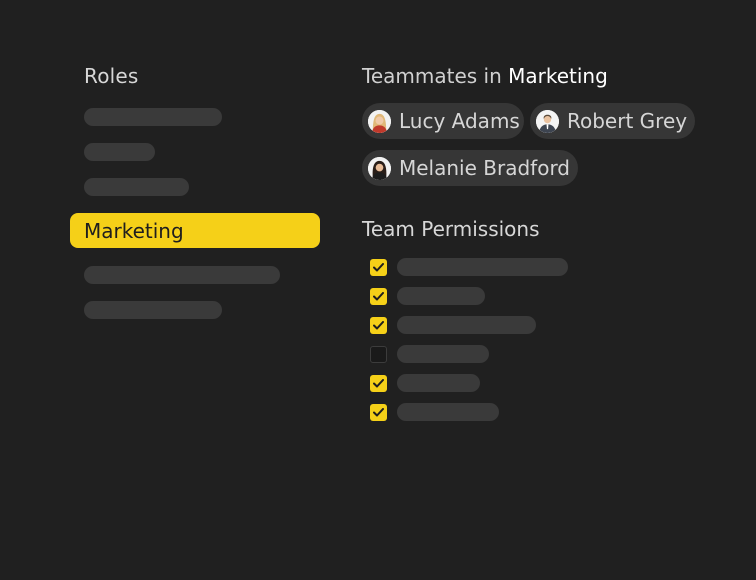 The width and height of the screenshot is (756, 580). What do you see at coordinates (547, 121) in the screenshot?
I see `man-suit-avatar-icon` at bounding box center [547, 121].